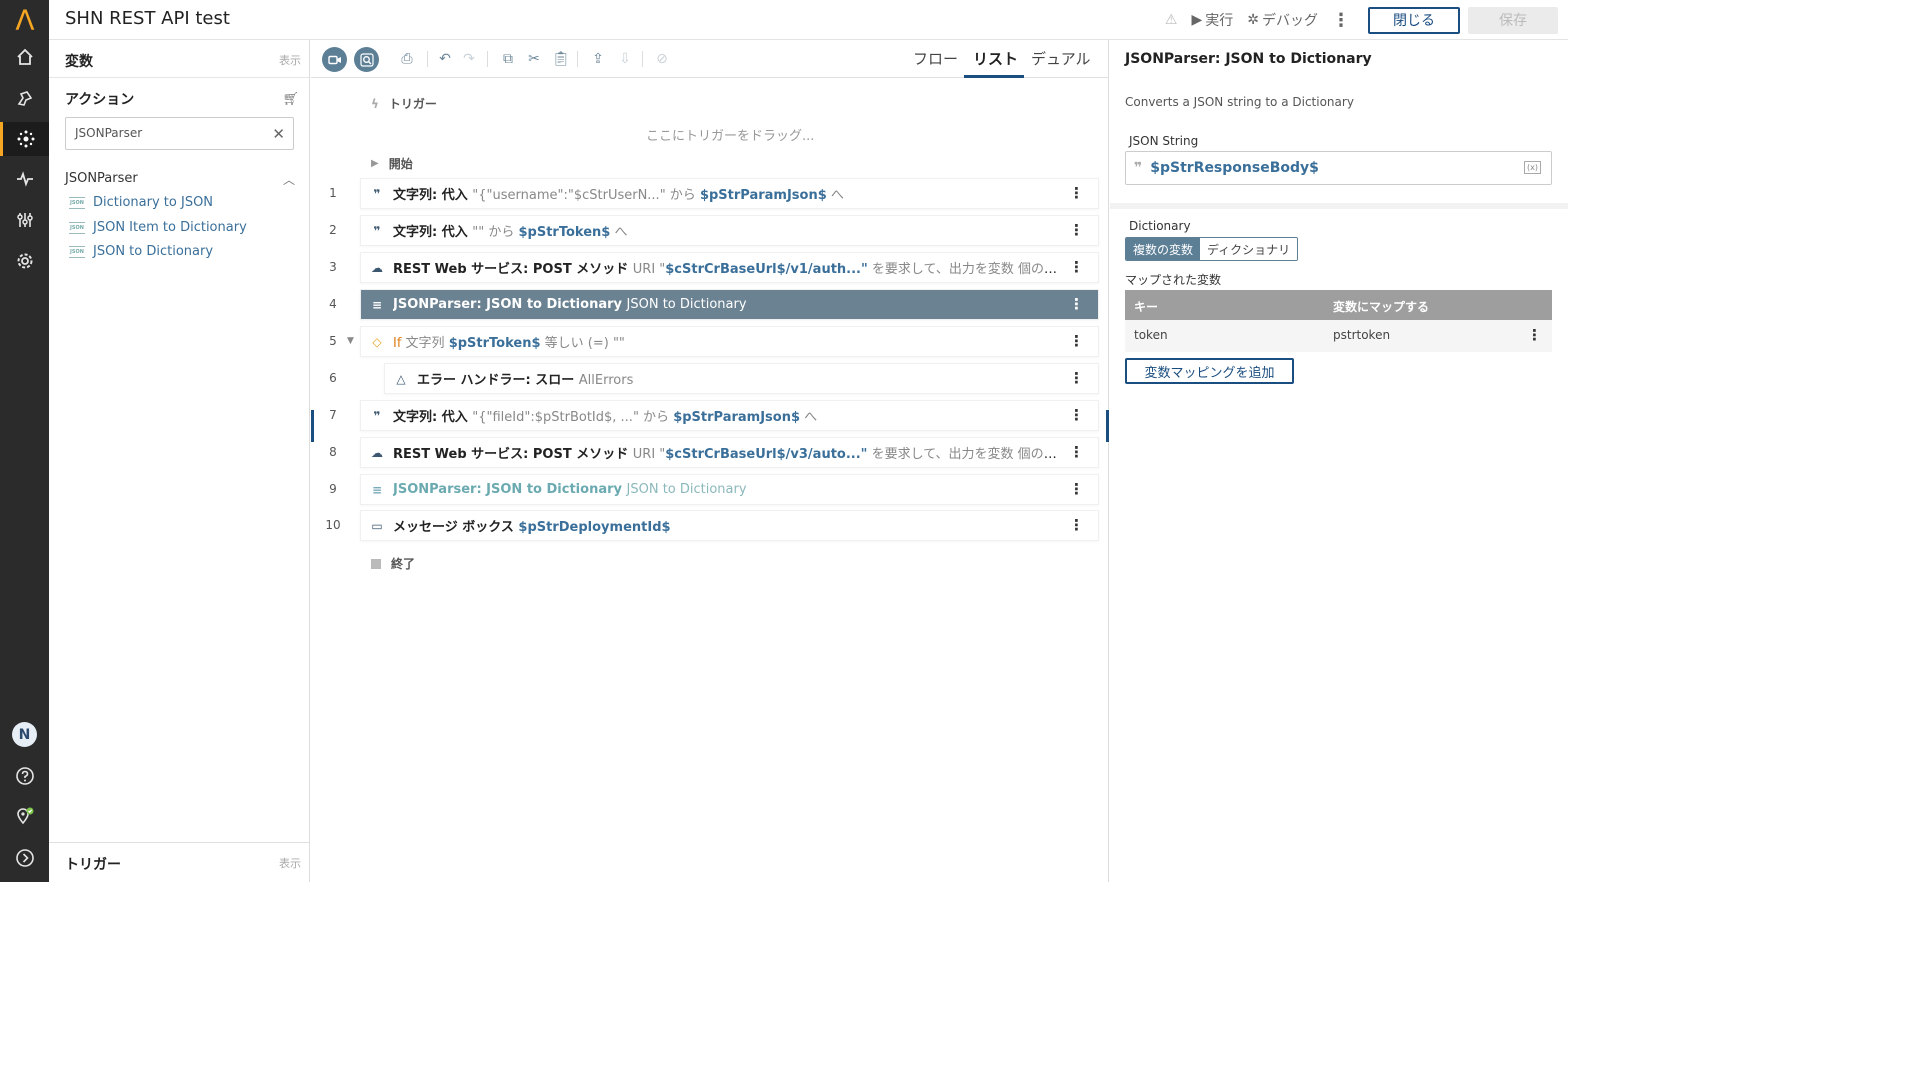 The height and width of the screenshot is (1080, 1920). What do you see at coordinates (649, 454) in the screenshot?
I see `action-text-part: URI "` at bounding box center [649, 454].